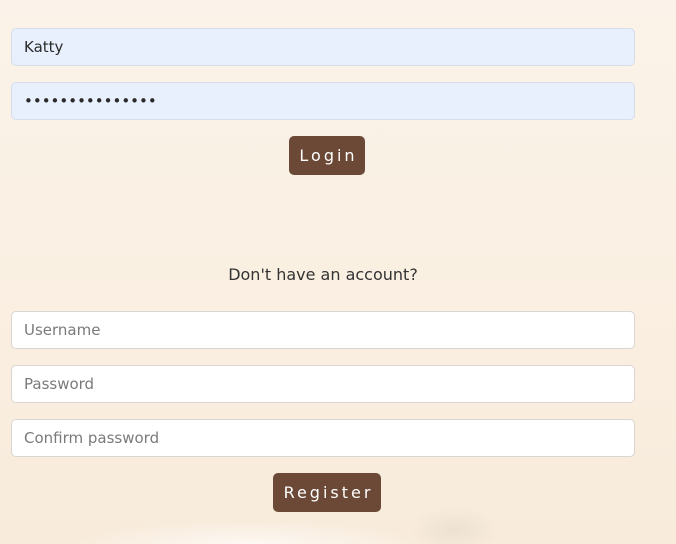  What do you see at coordinates (323, 384) in the screenshot?
I see `register-password-input` at bounding box center [323, 384].